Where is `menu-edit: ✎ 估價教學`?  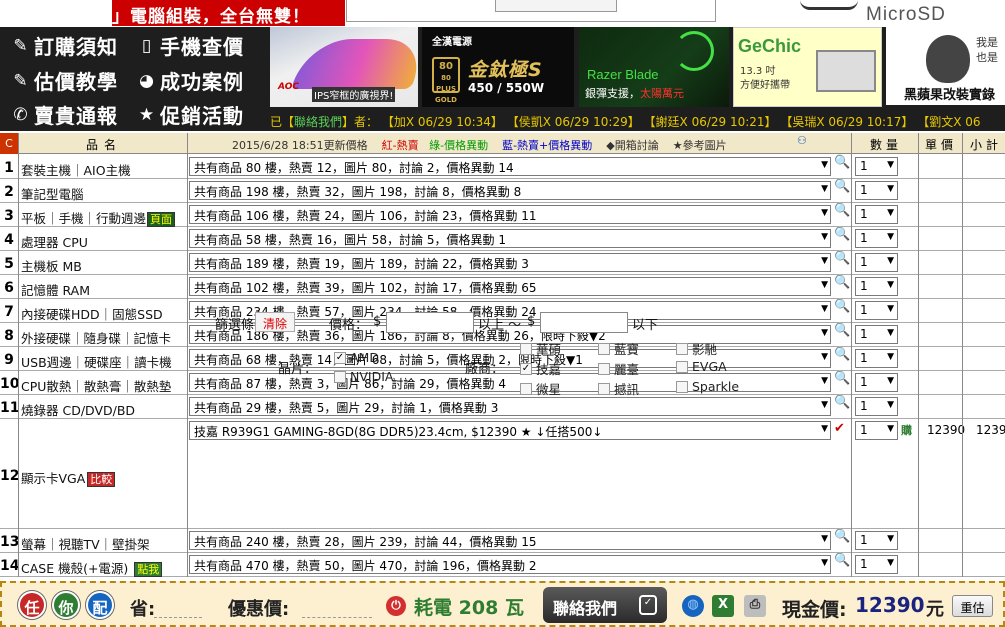
menu-edit: ✎ 估價教學 is located at coordinates (64, 80).